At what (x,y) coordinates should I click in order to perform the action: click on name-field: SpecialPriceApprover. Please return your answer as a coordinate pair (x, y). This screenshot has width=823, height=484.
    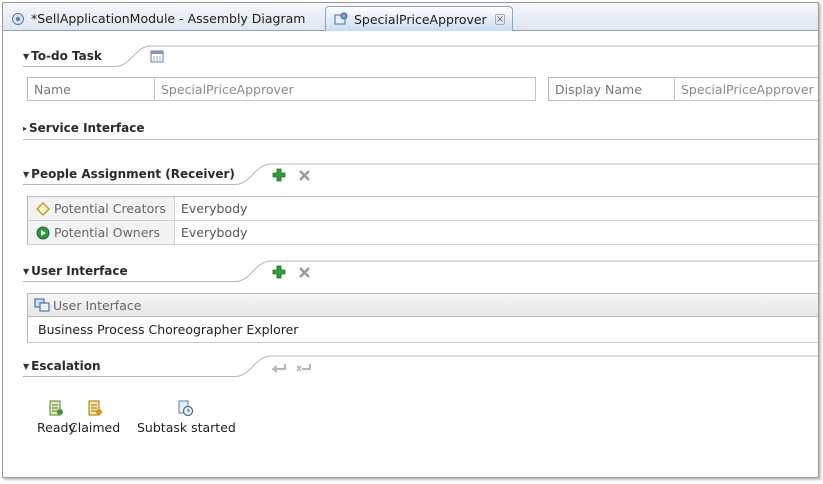
    Looking at the image, I should click on (345, 89).